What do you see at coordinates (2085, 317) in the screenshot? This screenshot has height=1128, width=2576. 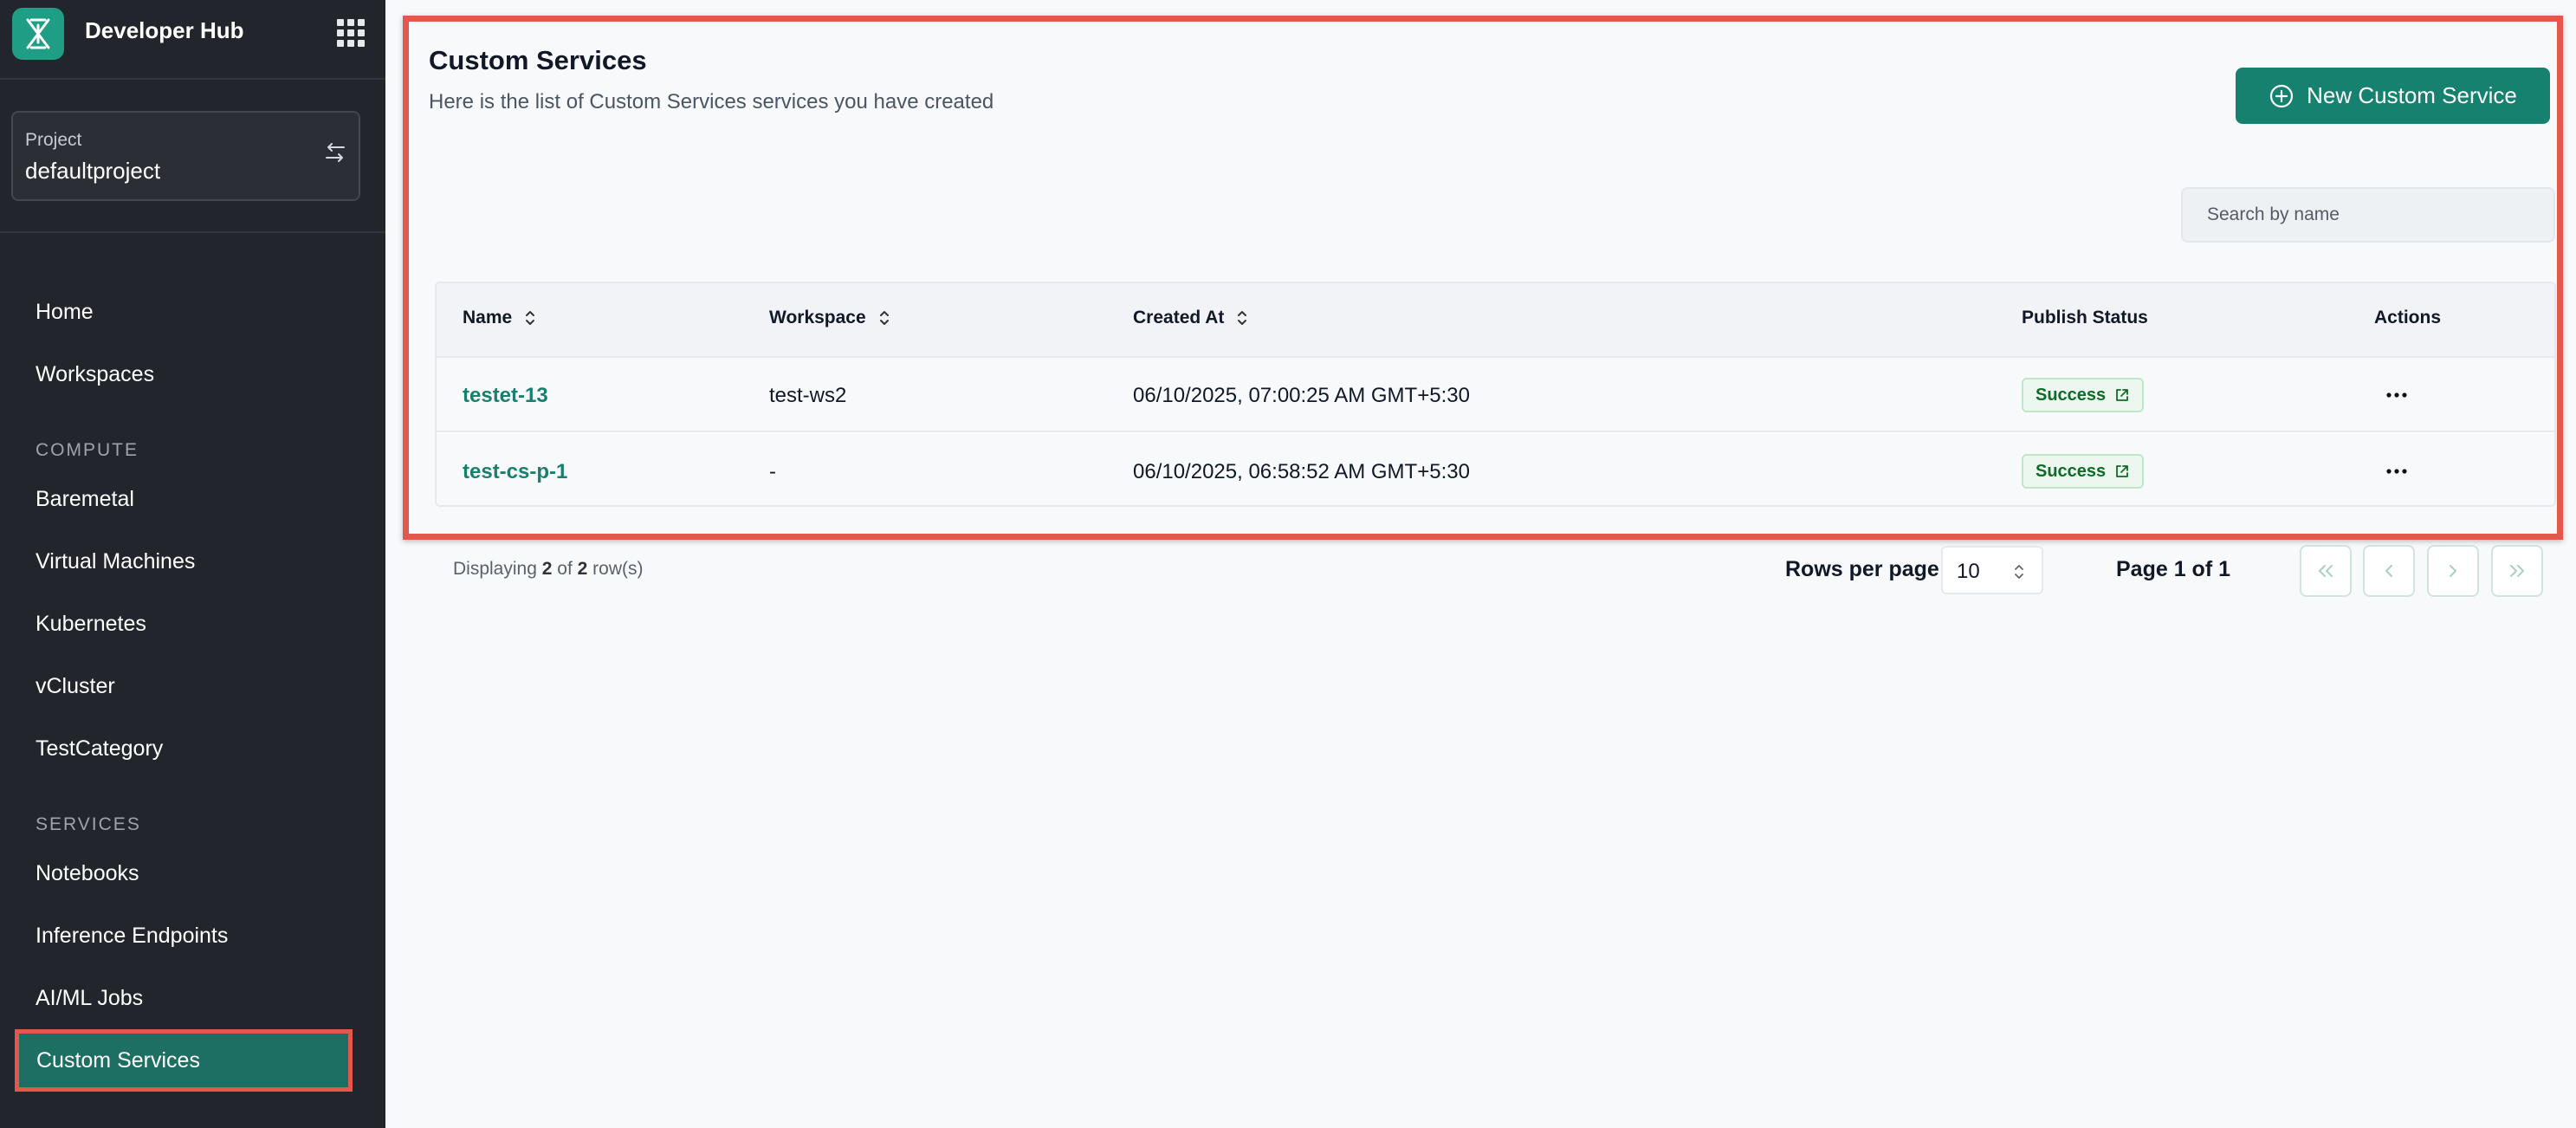 I see `column-header-publish-status: Publish Status` at bounding box center [2085, 317].